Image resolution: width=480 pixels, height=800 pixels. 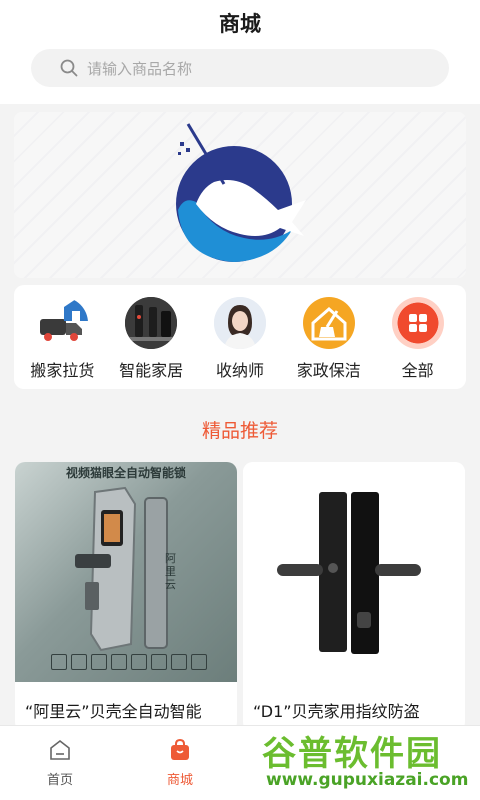 What do you see at coordinates (59, 780) in the screenshot?
I see `tab-label: 首页` at bounding box center [59, 780].